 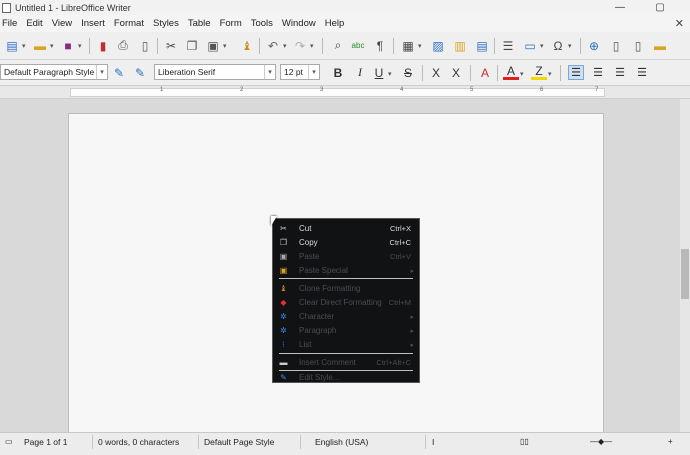 What do you see at coordinates (312, 46) in the screenshot?
I see `redo-dropdown-icon: ▾` at bounding box center [312, 46].